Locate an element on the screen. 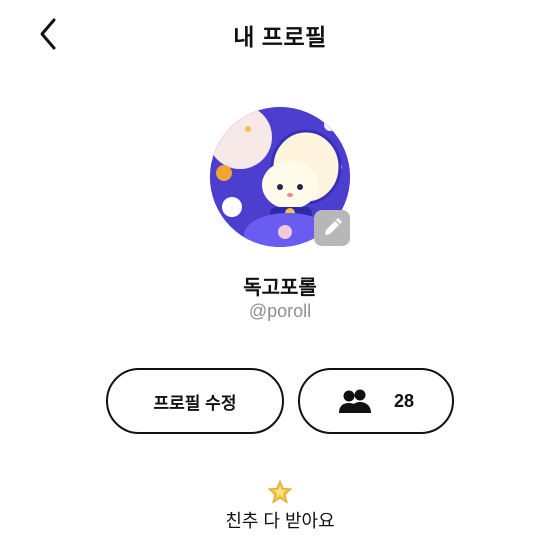 This screenshot has height=560, width=560. page-title: 내 프로필 is located at coordinates (280, 37).